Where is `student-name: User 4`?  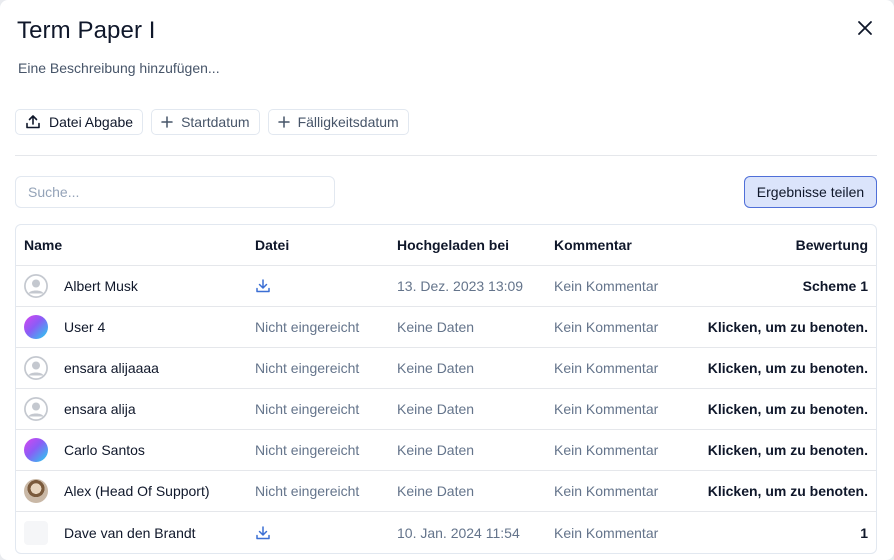
student-name: User 4 is located at coordinates (85, 327).